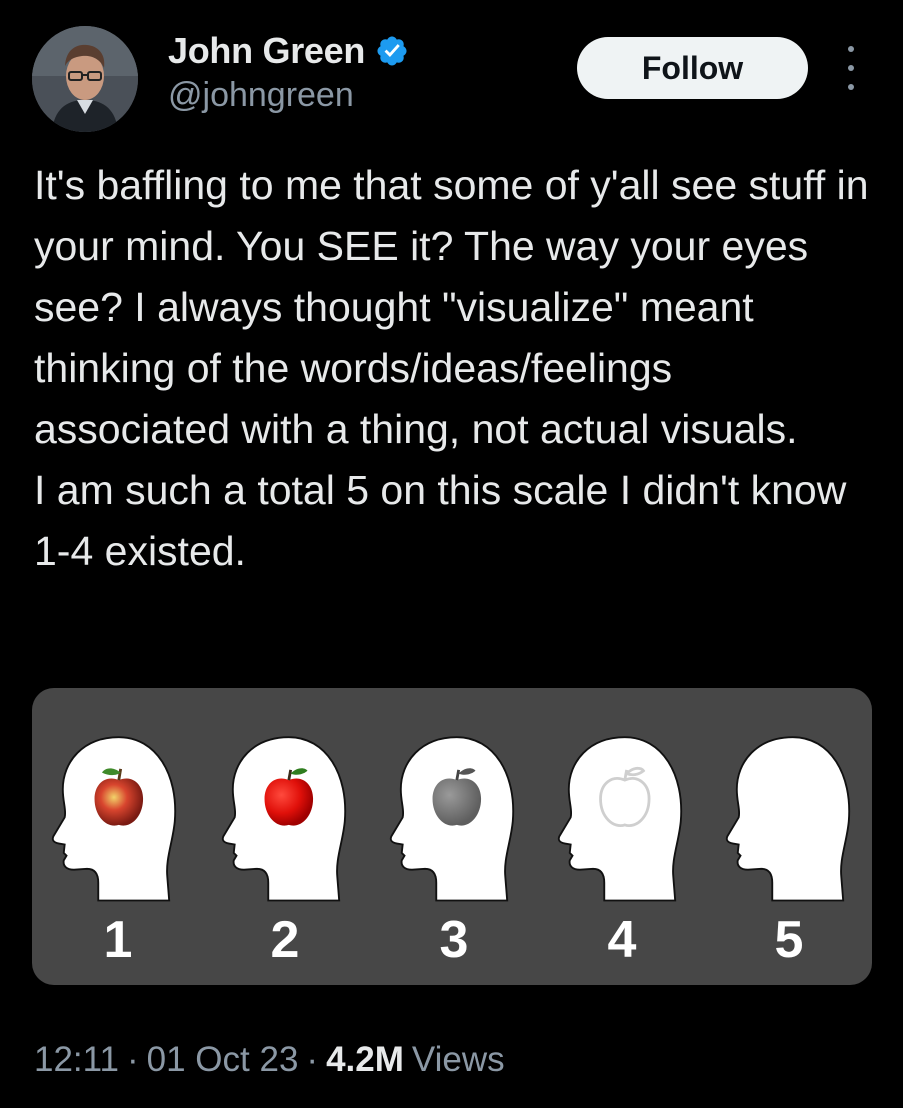 The image size is (903, 1108). Describe the element at coordinates (288, 95) in the screenshot. I see `author-handle: @johngreen` at that location.